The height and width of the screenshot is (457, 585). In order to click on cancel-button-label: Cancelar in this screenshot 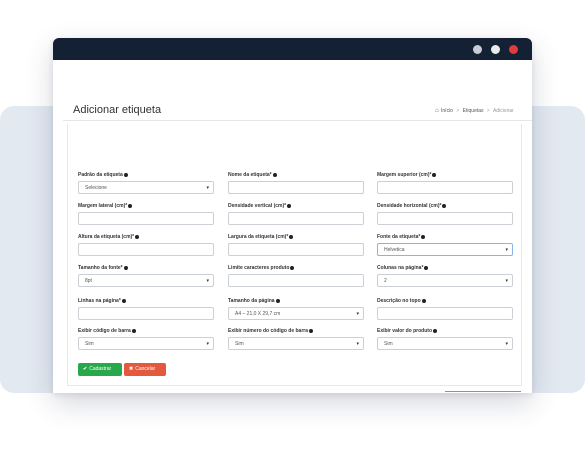, I will do `click(145, 369)`.